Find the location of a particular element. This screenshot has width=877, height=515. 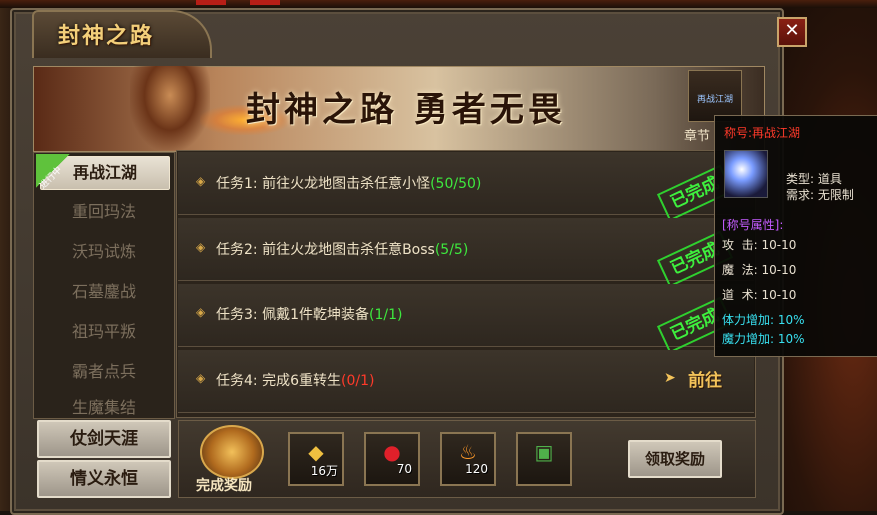

reward-medal-icon is located at coordinates (232, 452).